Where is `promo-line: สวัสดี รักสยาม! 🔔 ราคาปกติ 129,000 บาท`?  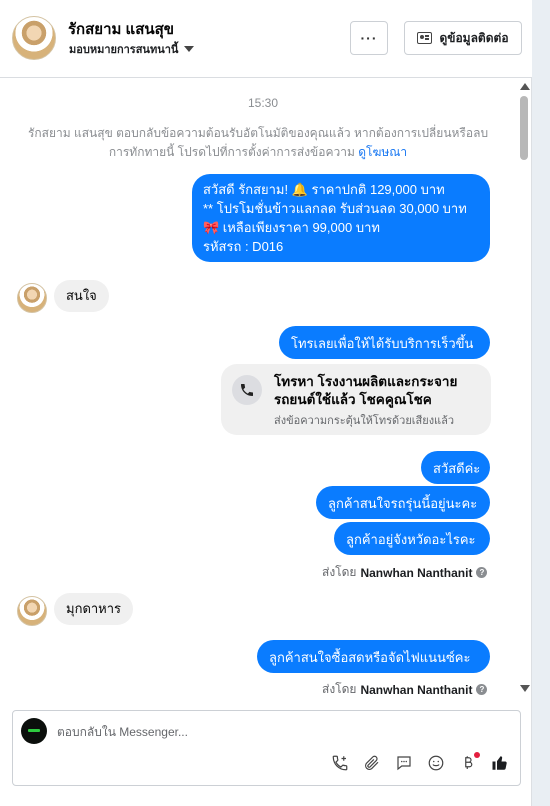
promo-line: สวัสดี รักสยาม! 🔔 ราคาปกติ 129,000 บาท is located at coordinates (324, 189).